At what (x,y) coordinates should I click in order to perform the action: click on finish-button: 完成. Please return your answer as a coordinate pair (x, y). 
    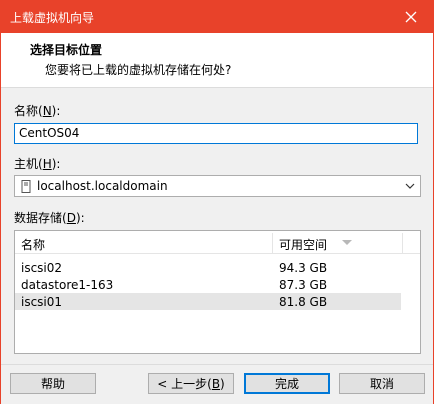
    Looking at the image, I should click on (287, 383).